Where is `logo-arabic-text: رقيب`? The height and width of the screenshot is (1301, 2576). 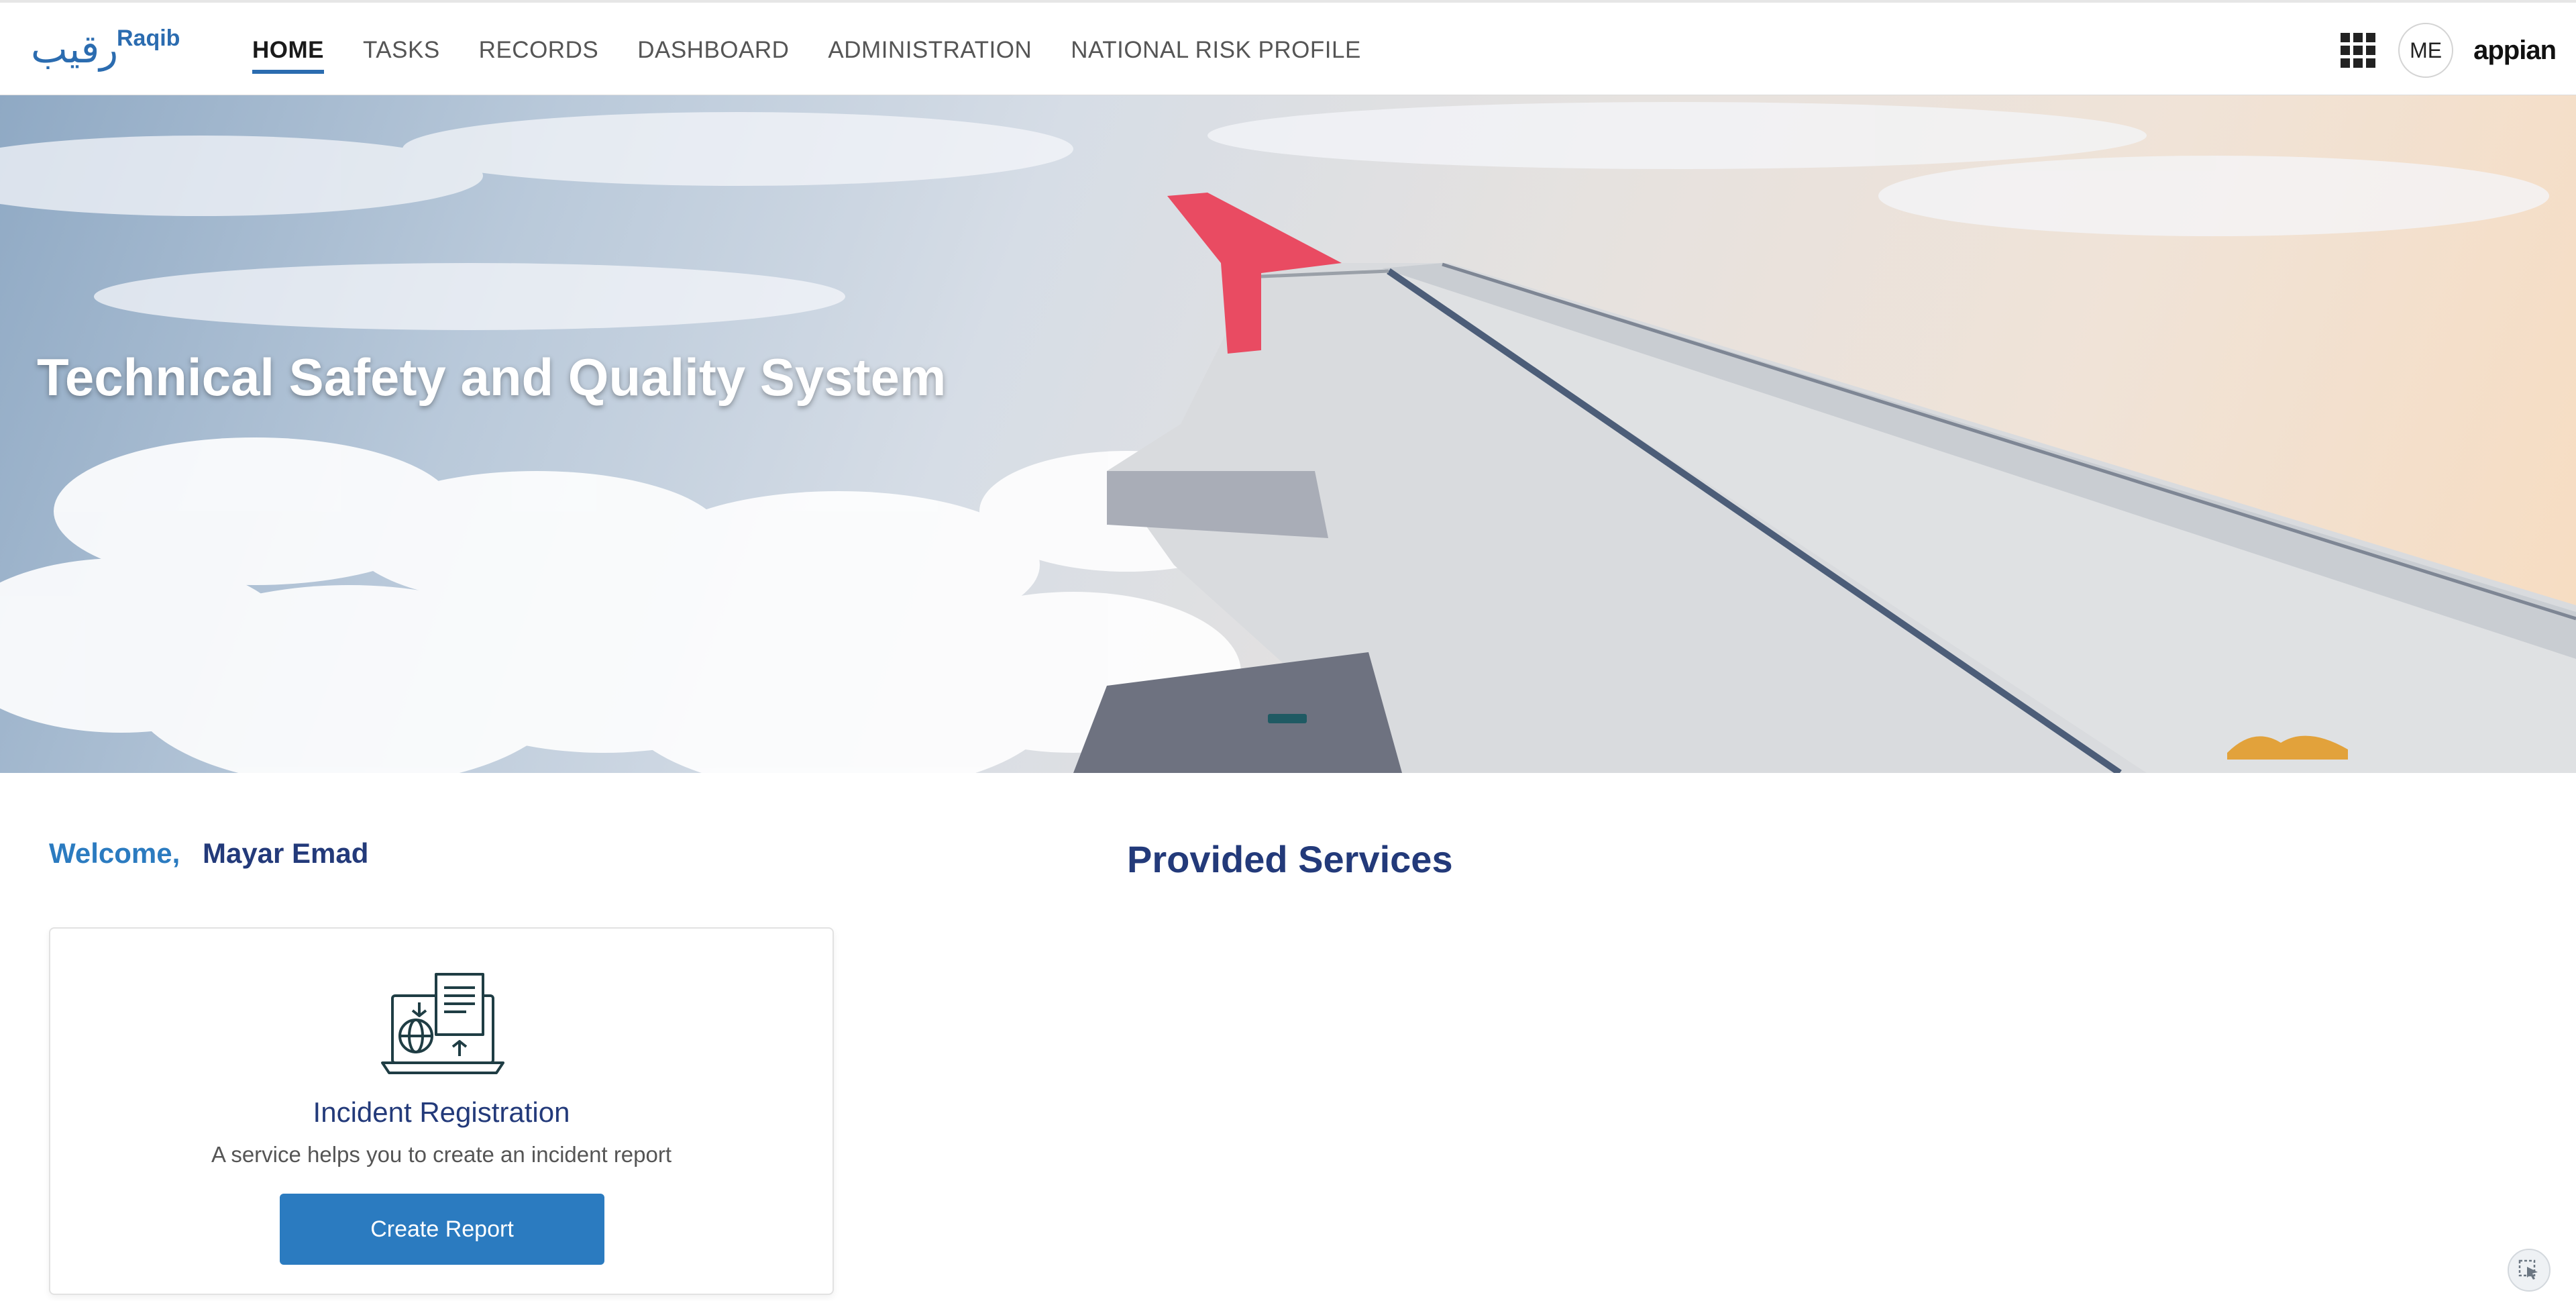
logo-arabic-text: رقيب is located at coordinates (75, 49).